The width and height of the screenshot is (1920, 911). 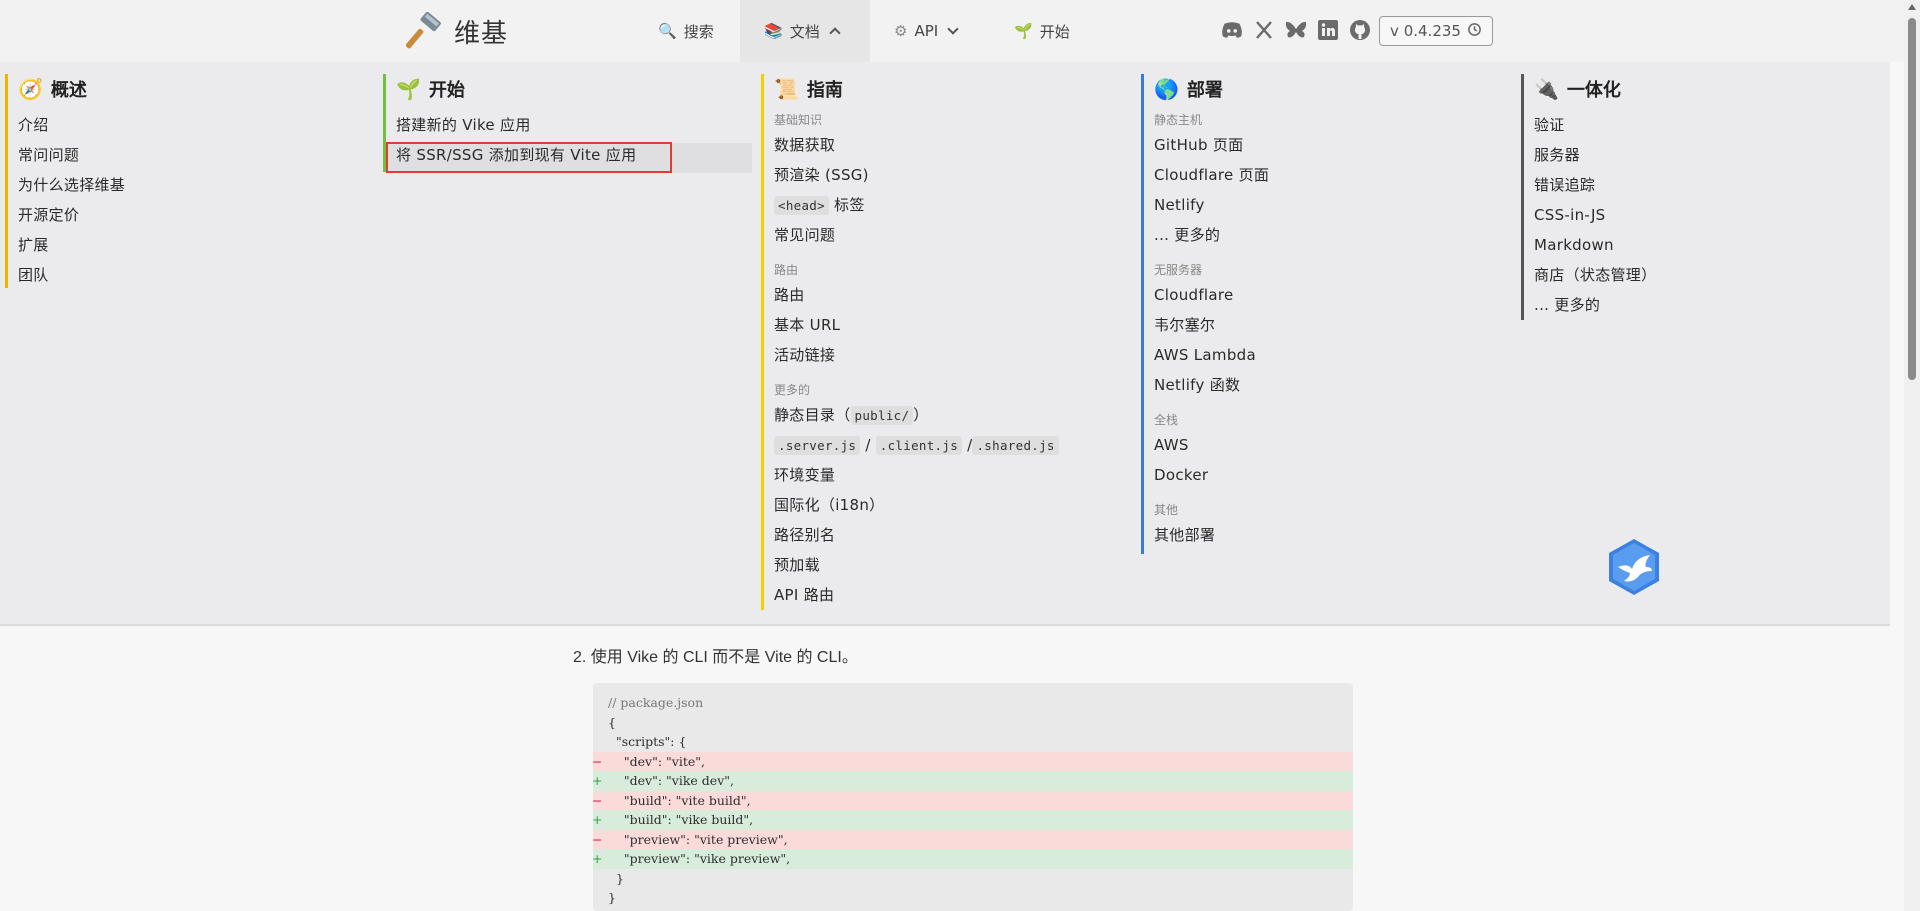 I want to click on menu-link-base-url: 基本 URL, so click(x=916, y=325).